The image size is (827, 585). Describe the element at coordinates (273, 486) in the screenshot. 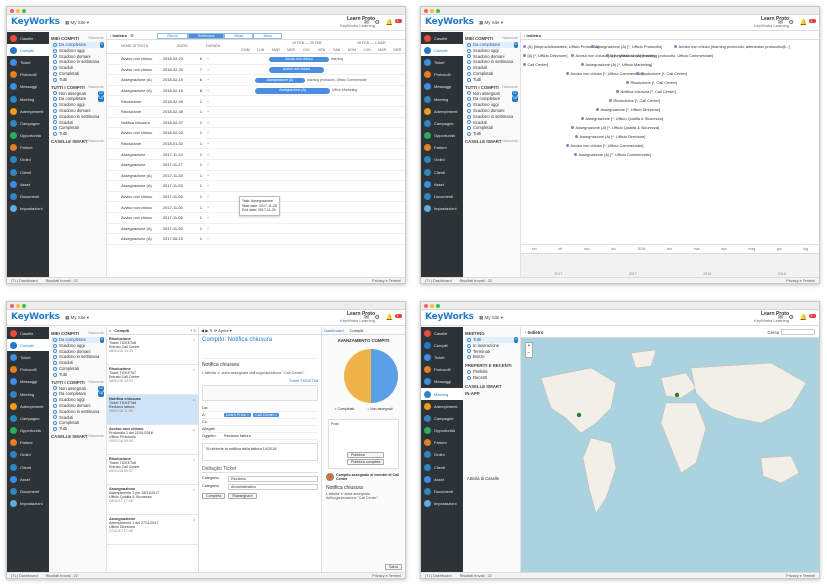

I see `category2-select: Amministrativo` at that location.